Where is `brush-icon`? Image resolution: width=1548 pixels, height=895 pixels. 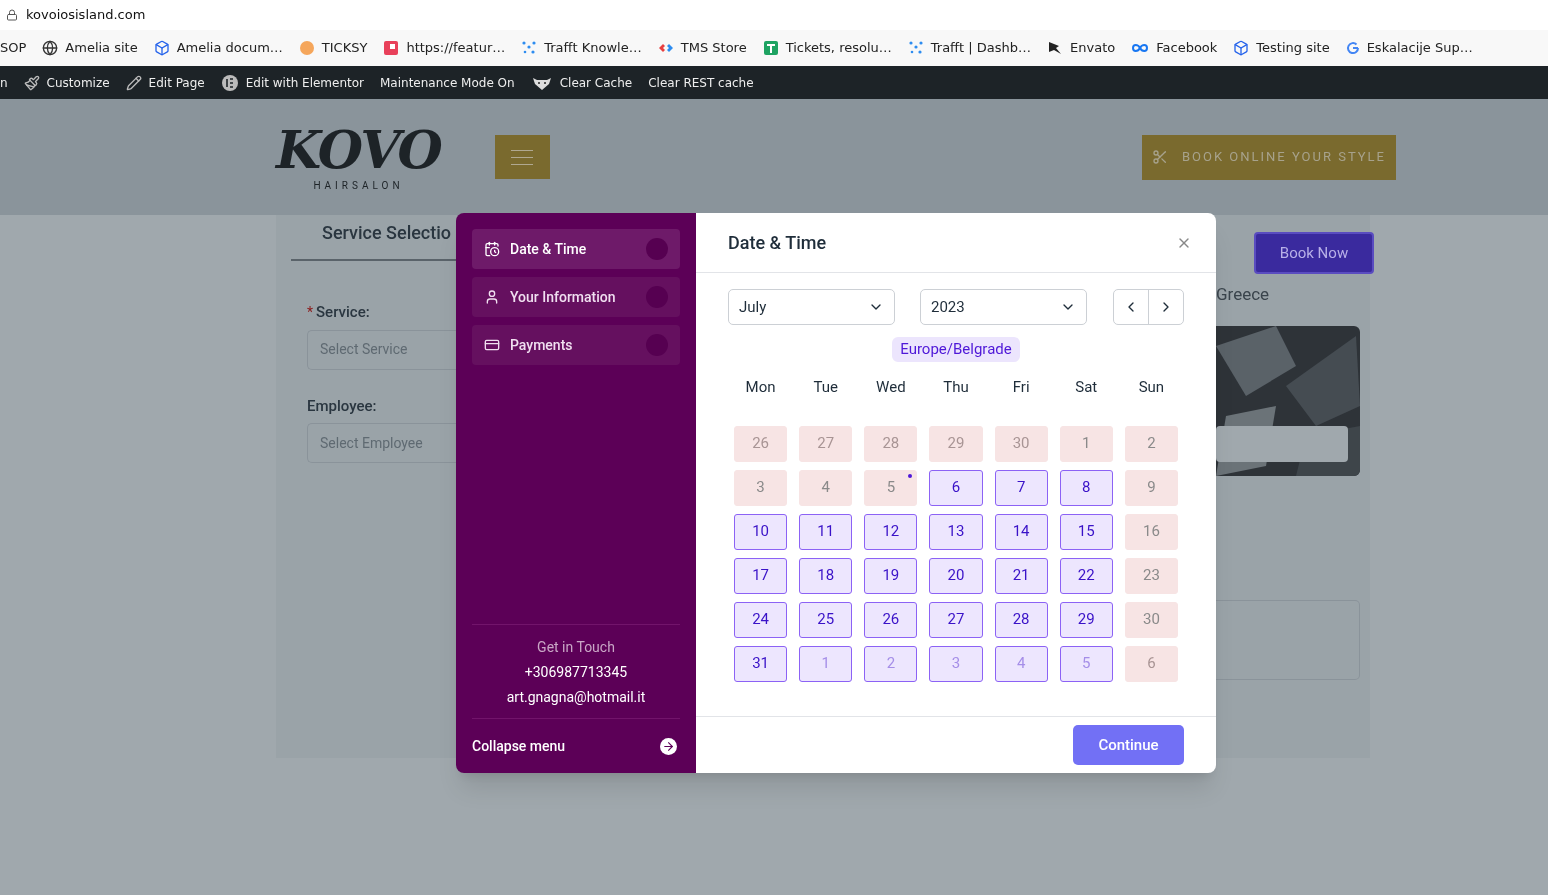
brush-icon is located at coordinates (31, 82).